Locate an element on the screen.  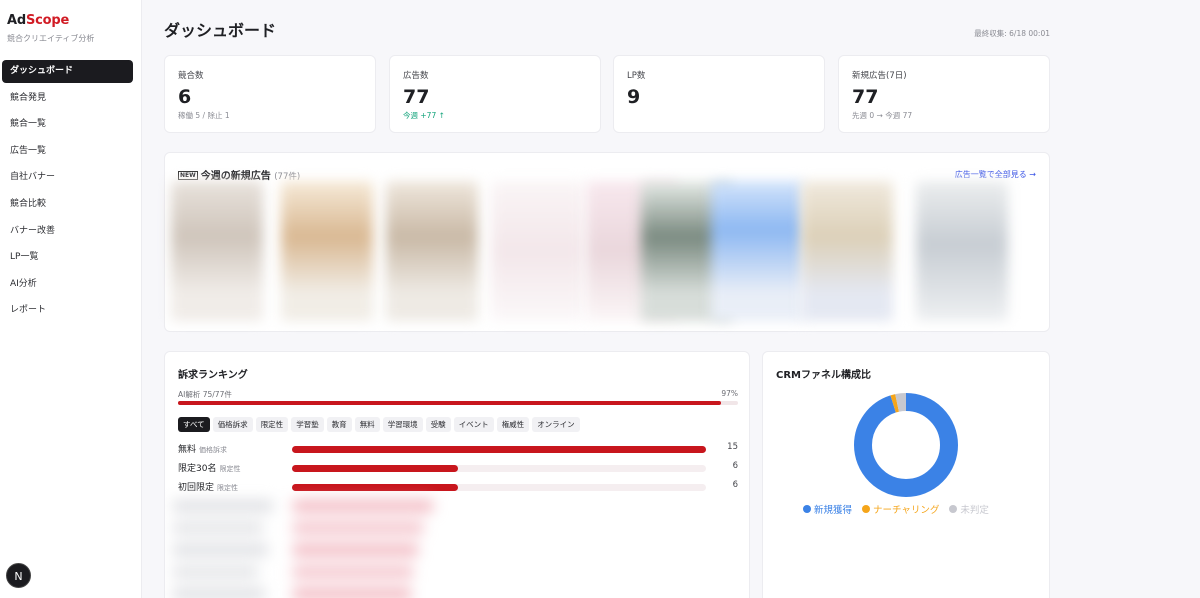
brand-subtitle: 競合クリエイティブ分析 is located at coordinates (51, 38).